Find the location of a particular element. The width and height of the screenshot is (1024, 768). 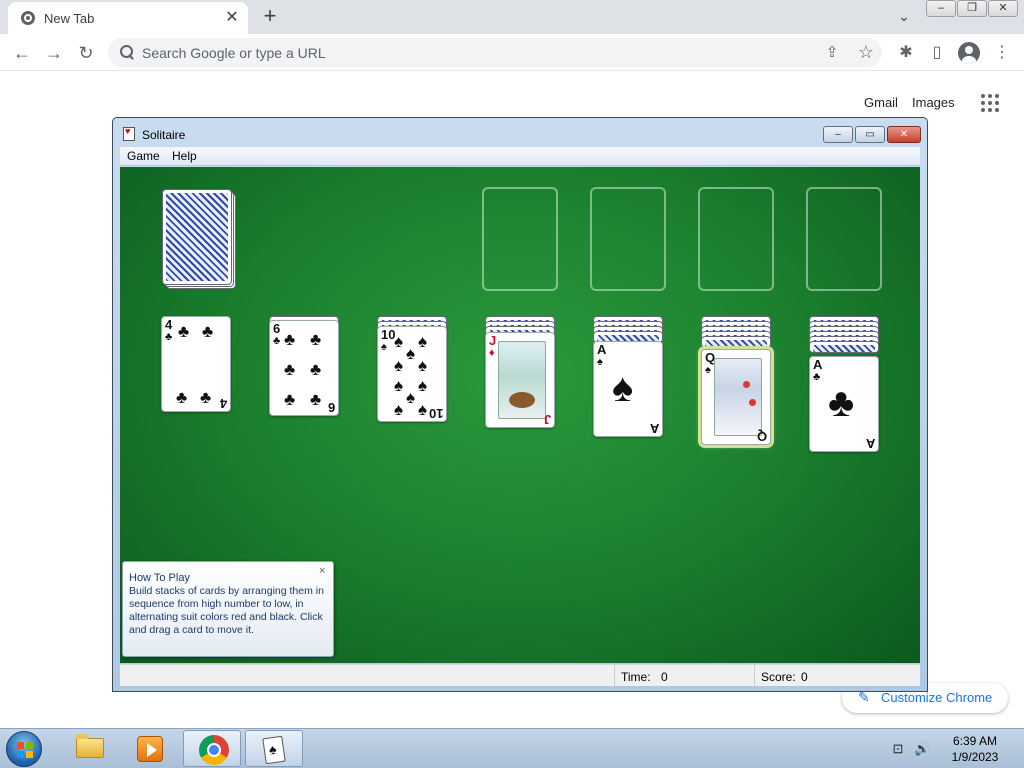

profile-avatar-icon is located at coordinates (969, 53).